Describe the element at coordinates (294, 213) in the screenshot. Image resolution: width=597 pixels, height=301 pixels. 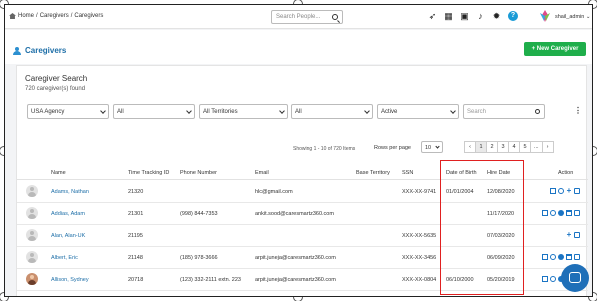
I see `email-address: ankit.sood@caresmartz360.com` at that location.